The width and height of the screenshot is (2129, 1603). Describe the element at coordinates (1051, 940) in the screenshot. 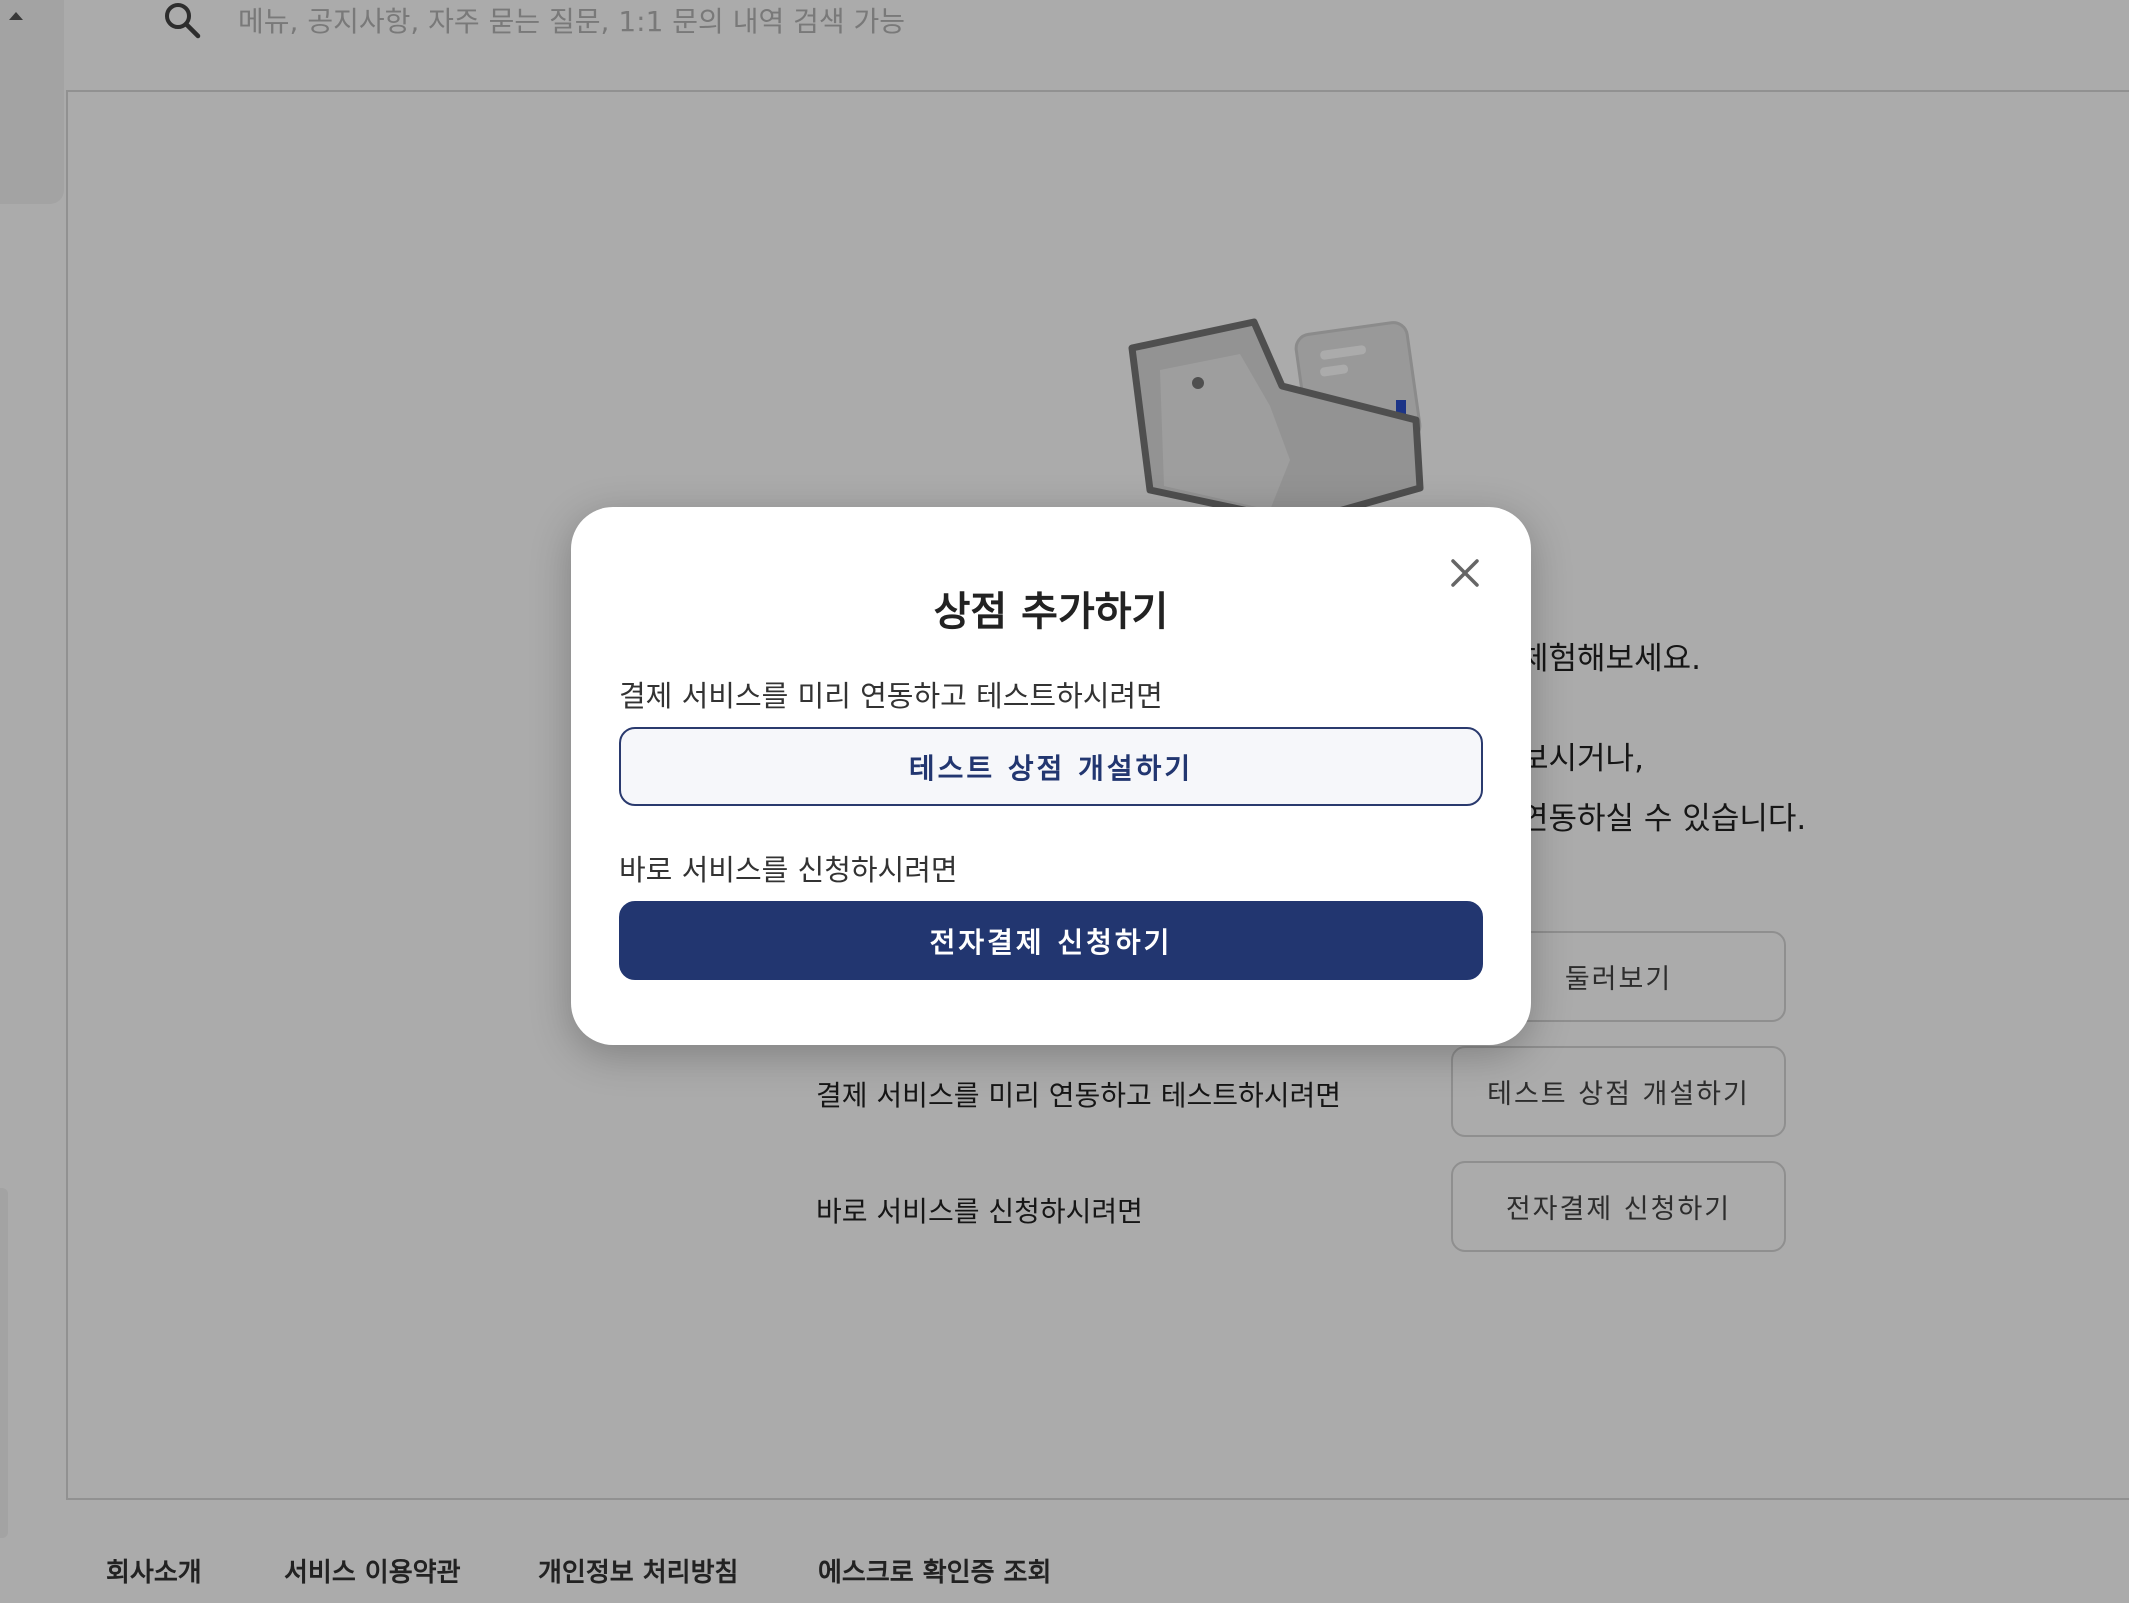

I see `modal-apply-payment-button: 전자결제 신청하기` at that location.